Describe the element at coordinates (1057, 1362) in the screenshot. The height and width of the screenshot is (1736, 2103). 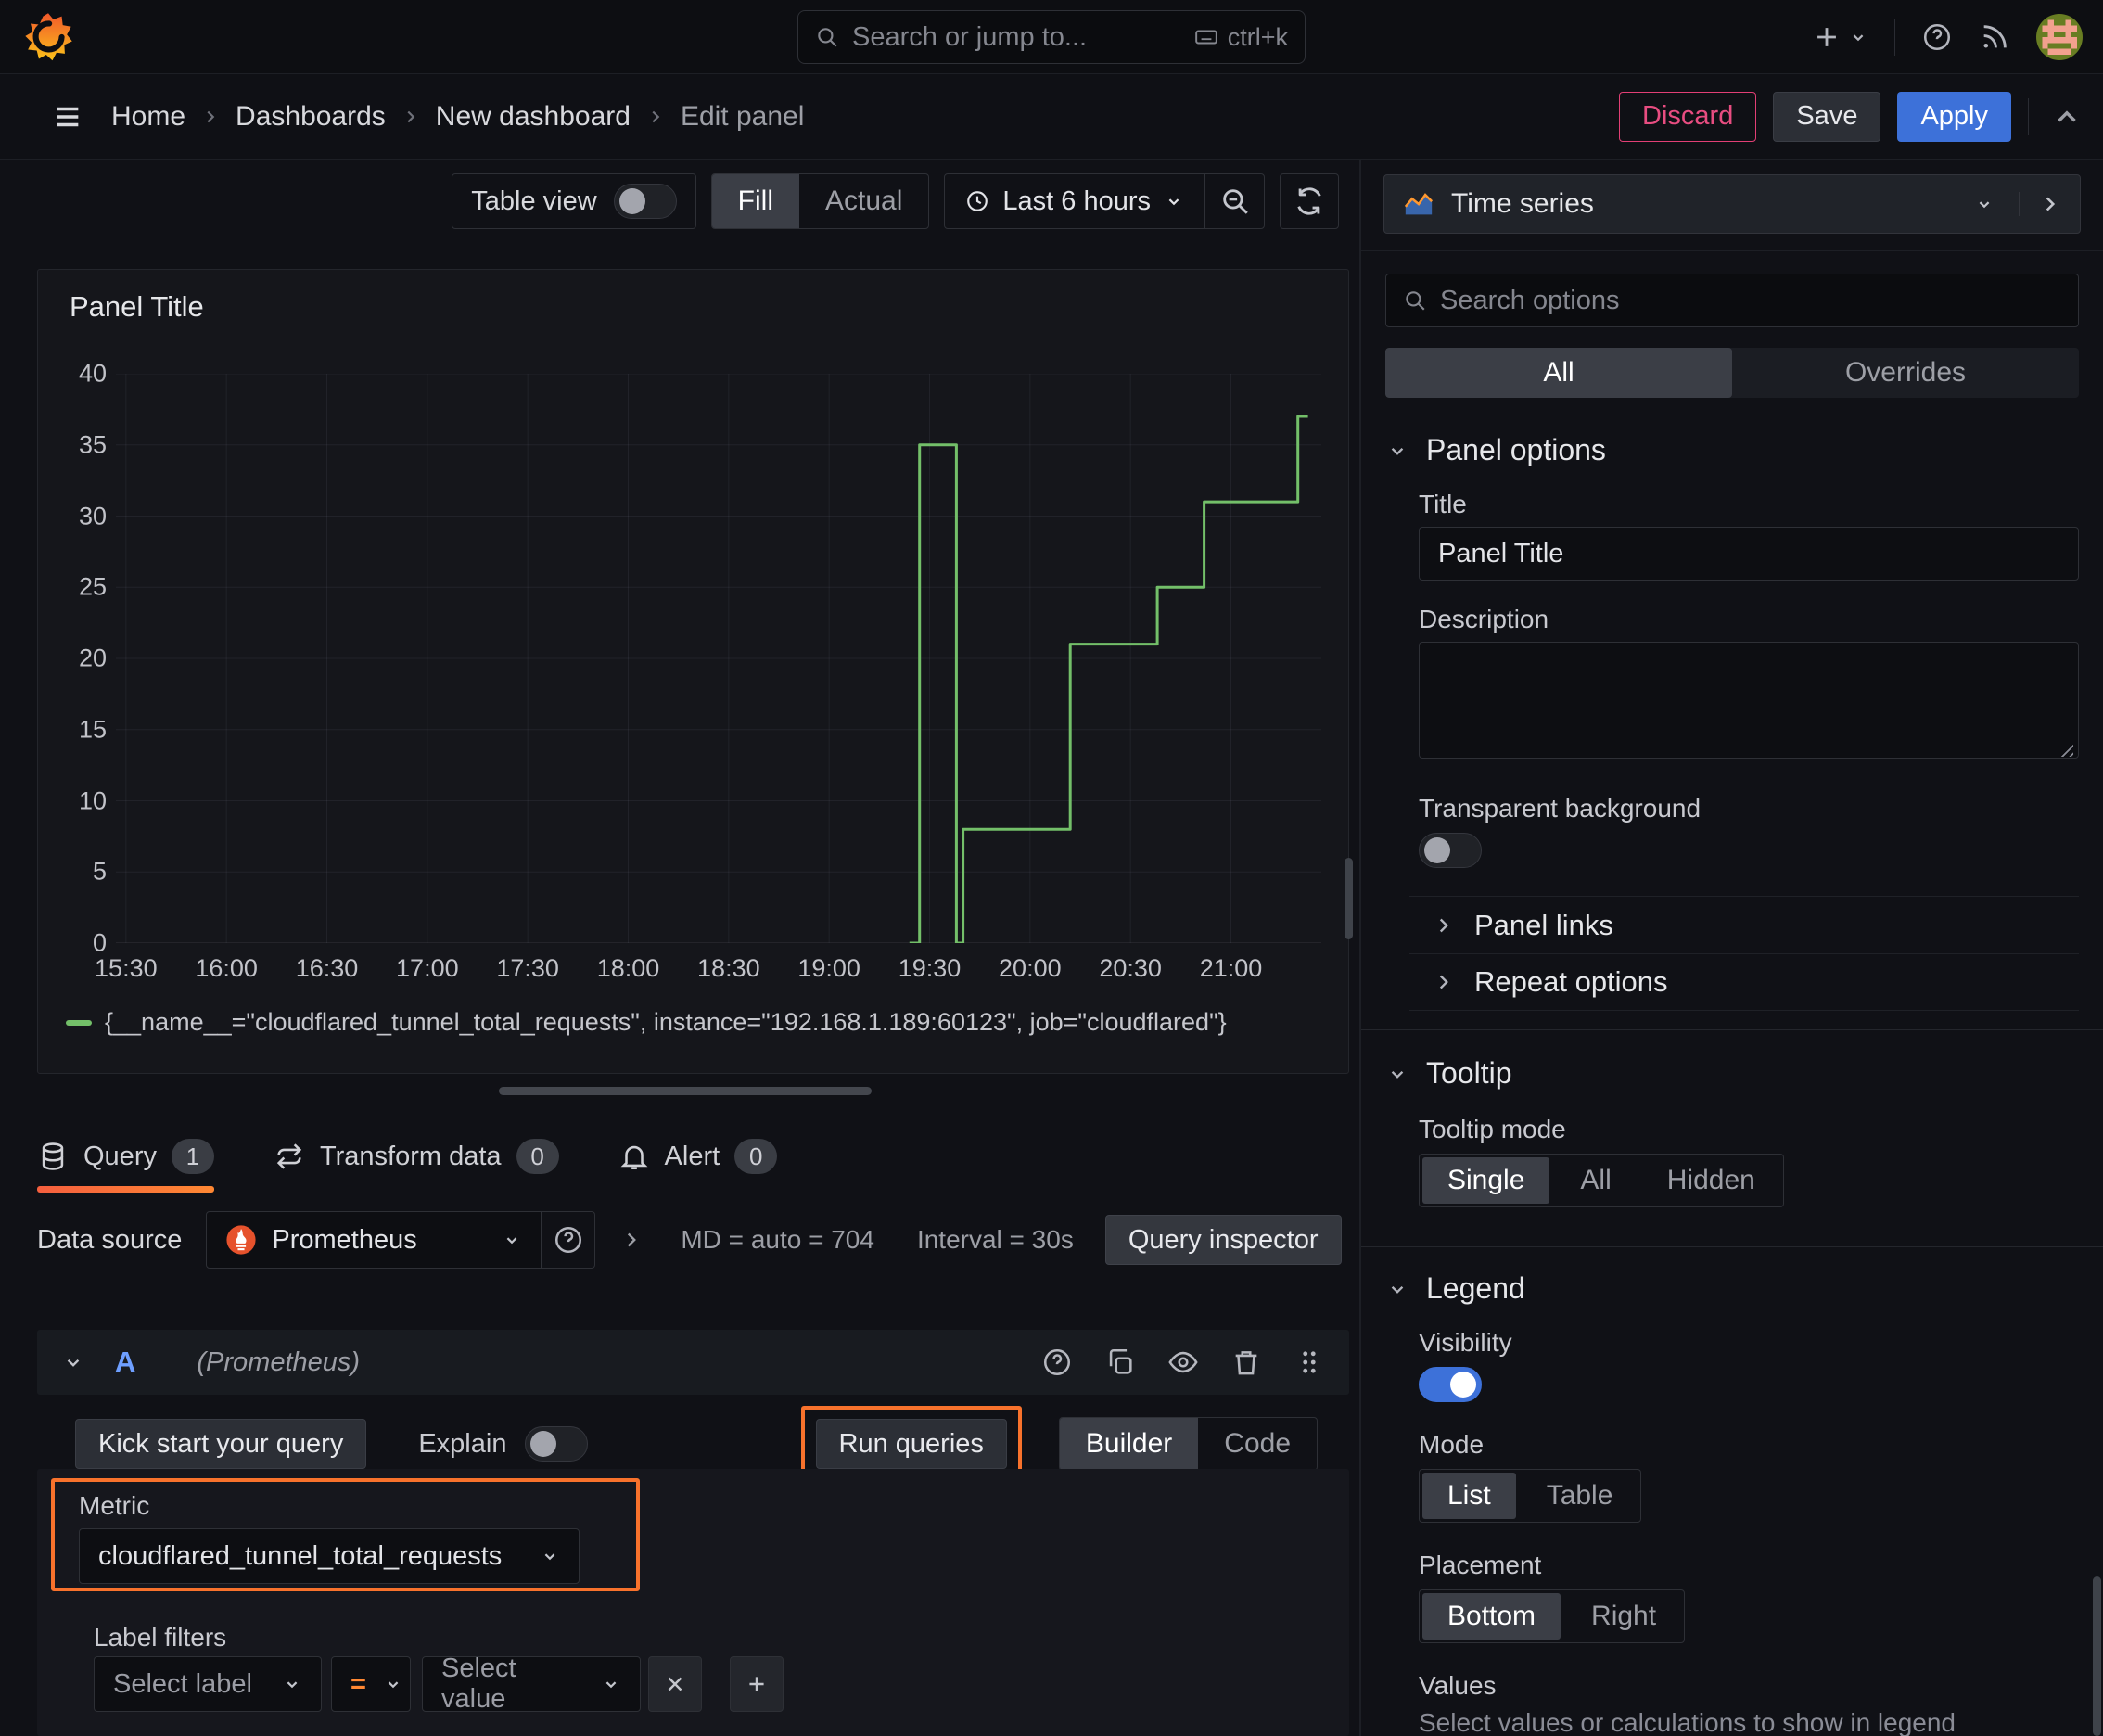
I see `query-help-icon` at that location.